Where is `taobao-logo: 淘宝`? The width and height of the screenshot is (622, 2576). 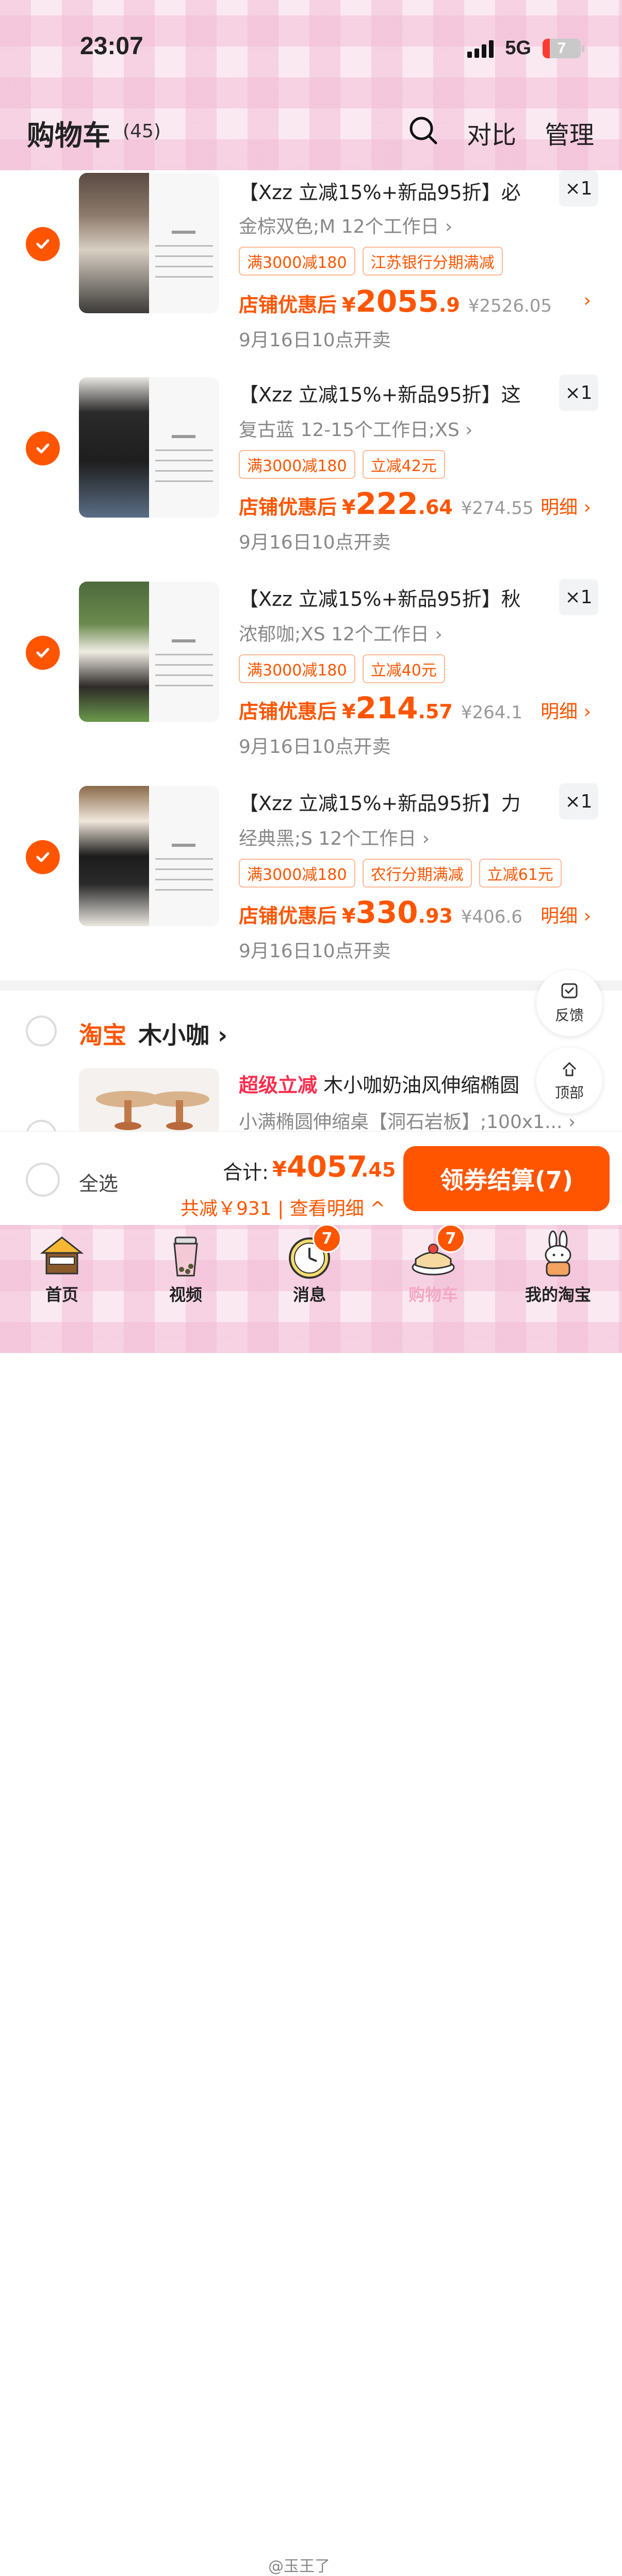 taobao-logo: 淘宝 is located at coordinates (102, 1035).